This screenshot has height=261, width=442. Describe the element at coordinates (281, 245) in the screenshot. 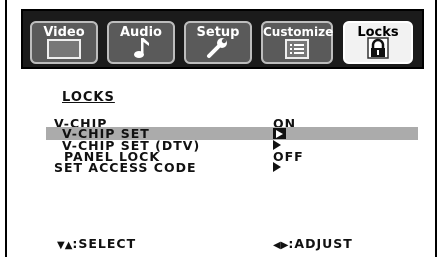

I see `left-right-arrows-icon: ◀▶` at that location.